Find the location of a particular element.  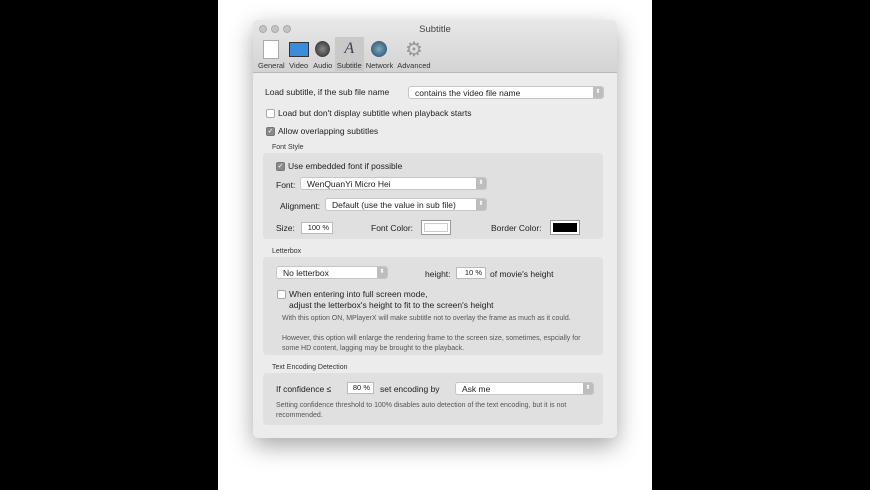

speaker-icon is located at coordinates (323, 49).